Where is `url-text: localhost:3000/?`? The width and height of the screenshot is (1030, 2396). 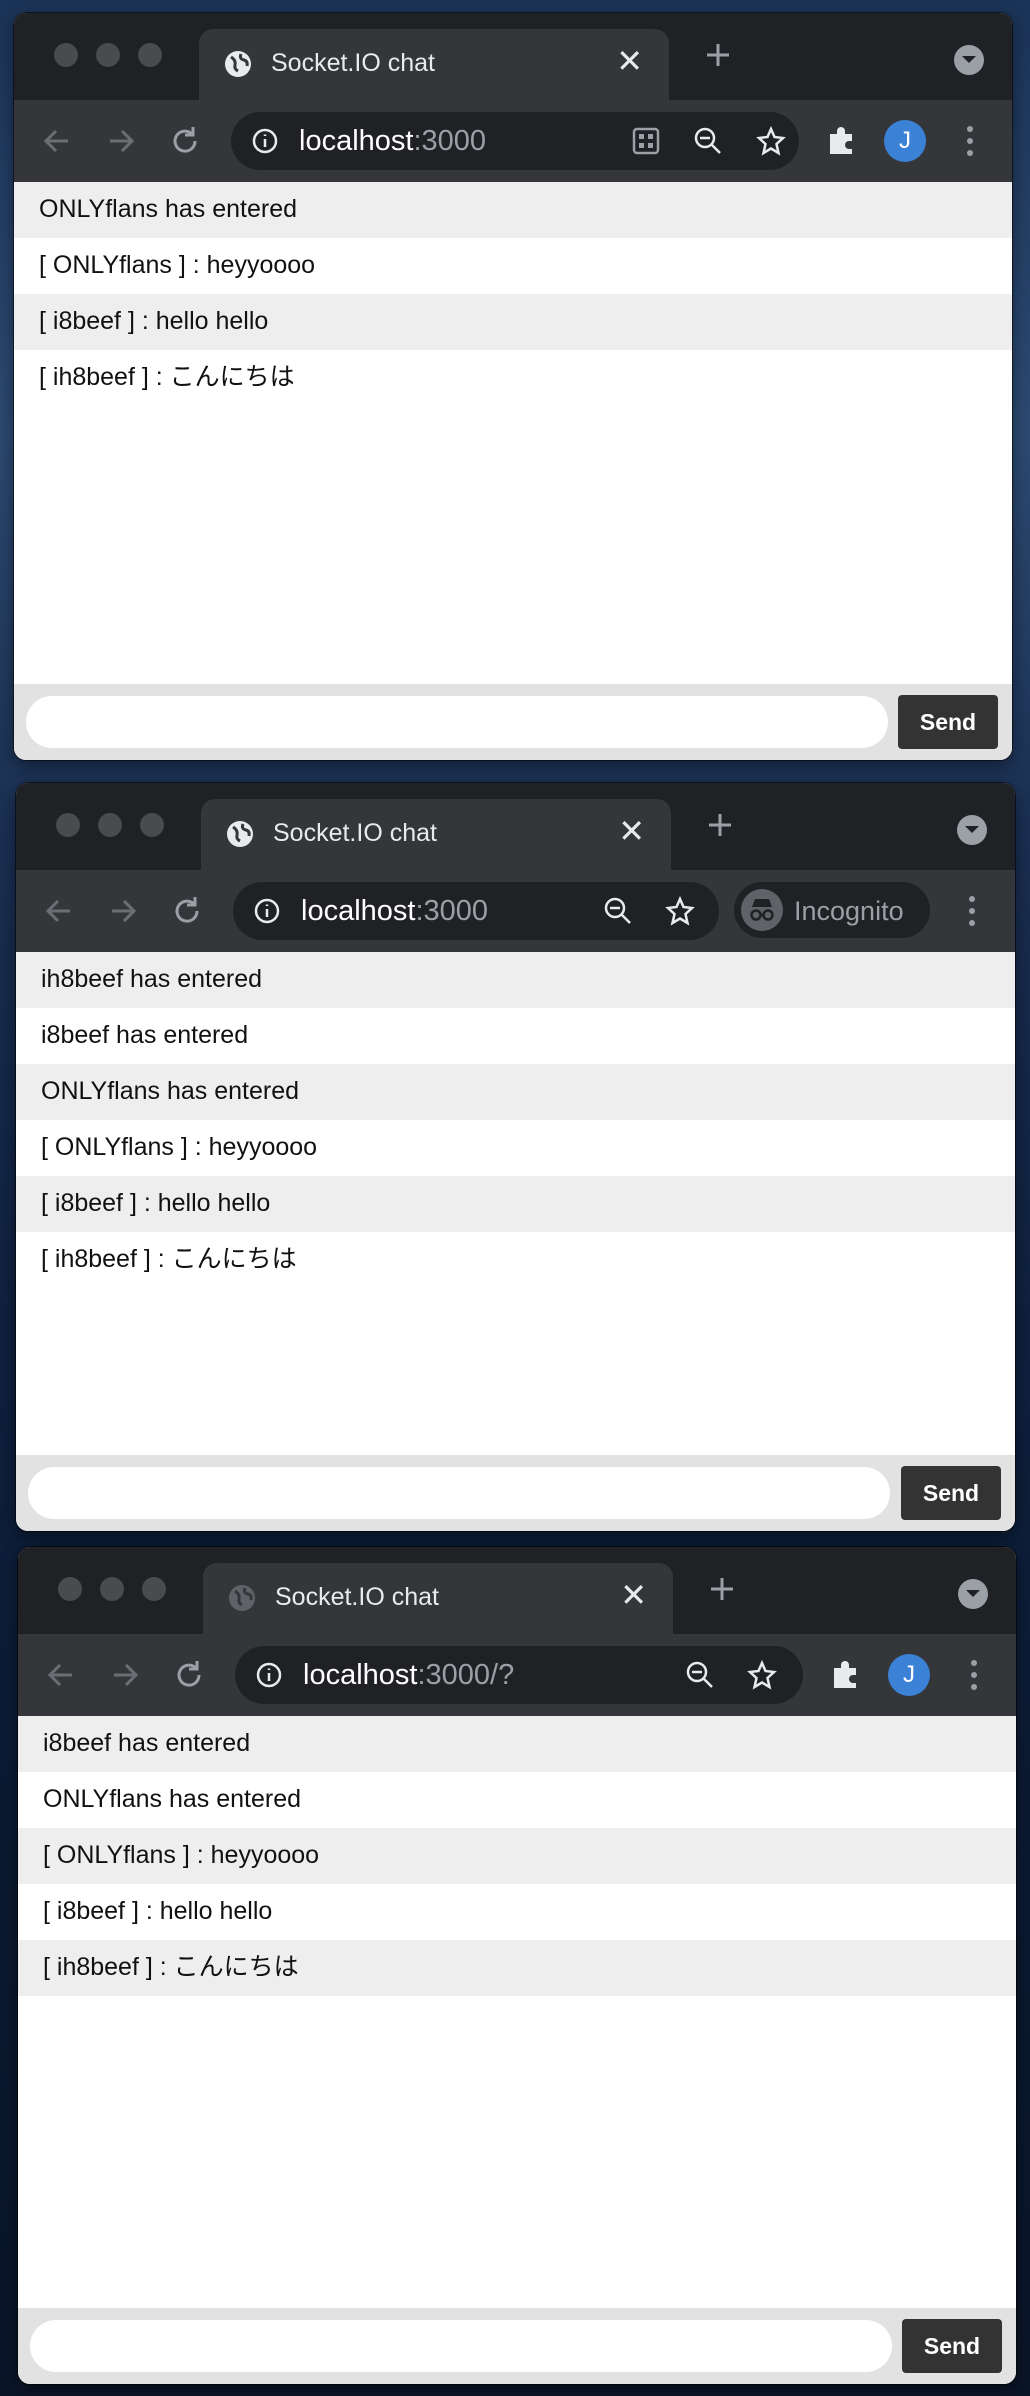
url-text: localhost:3000/? is located at coordinates (409, 1675).